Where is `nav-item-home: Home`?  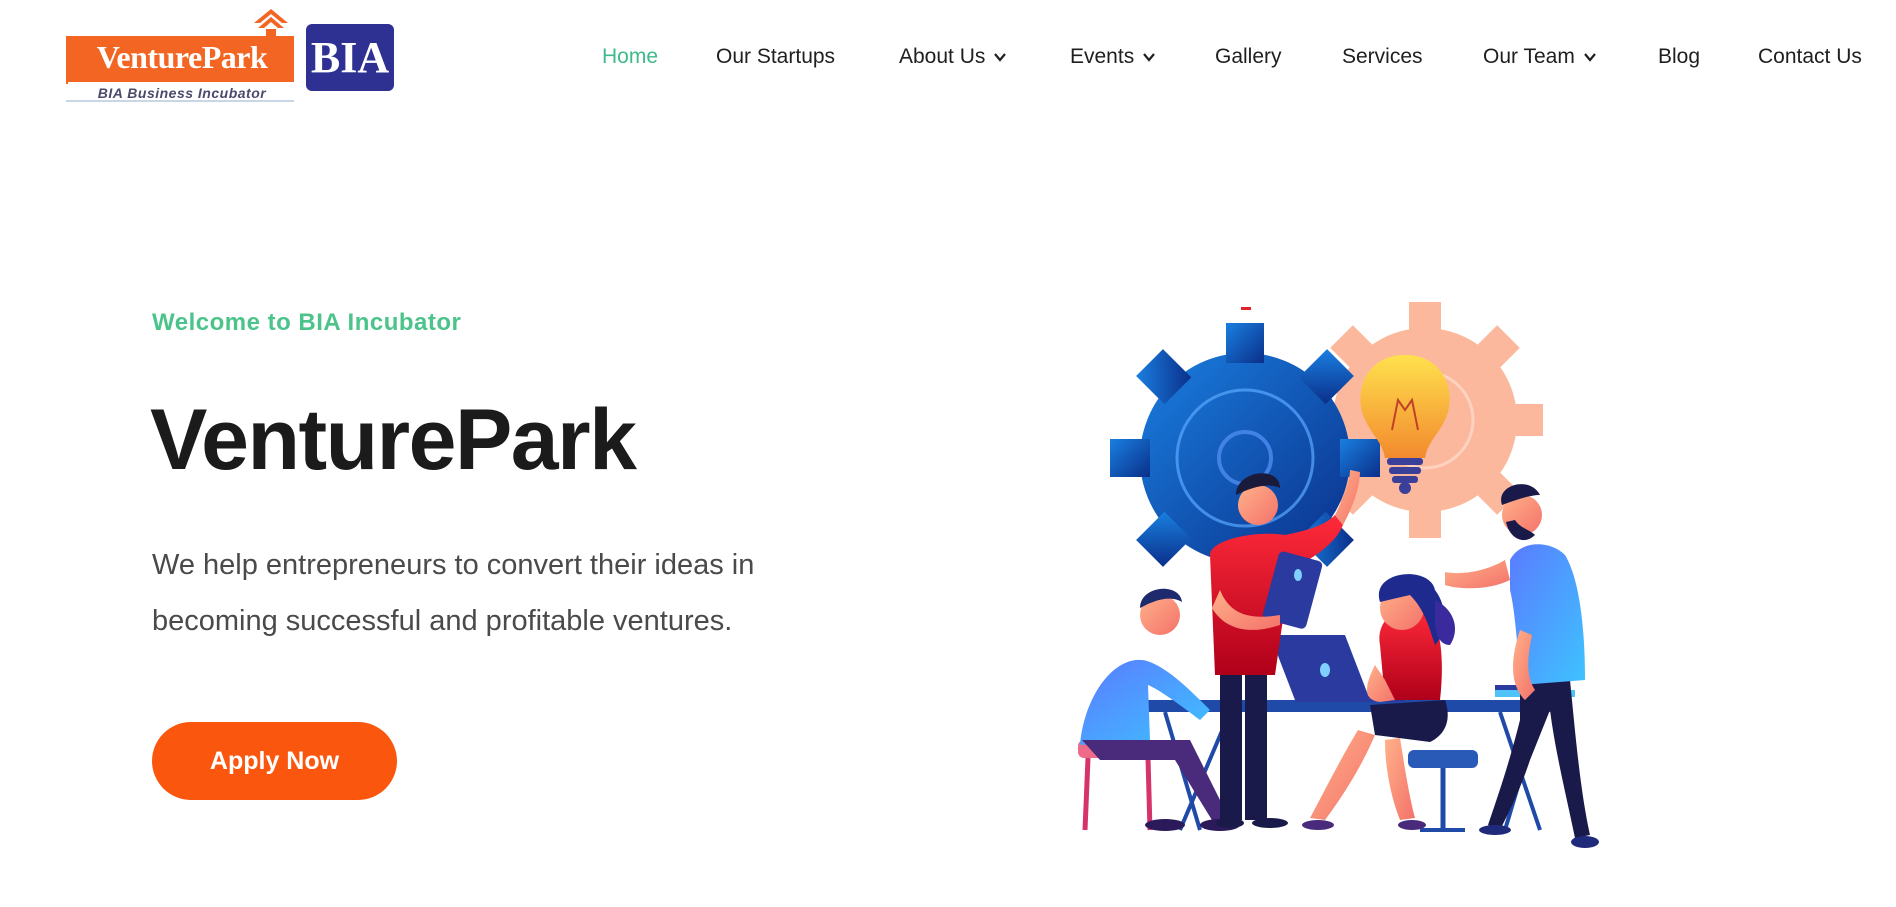
nav-item-home: Home is located at coordinates (630, 57).